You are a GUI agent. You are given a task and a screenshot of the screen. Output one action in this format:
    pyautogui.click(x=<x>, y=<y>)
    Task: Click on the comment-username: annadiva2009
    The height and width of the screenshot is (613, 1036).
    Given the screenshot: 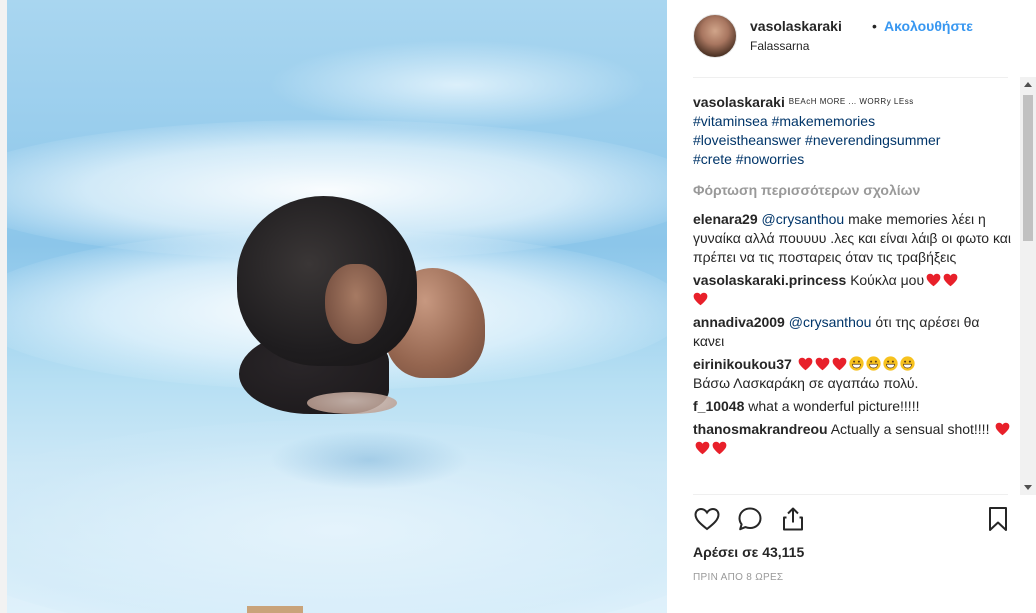 What is the action you would take?
    pyautogui.click(x=739, y=322)
    